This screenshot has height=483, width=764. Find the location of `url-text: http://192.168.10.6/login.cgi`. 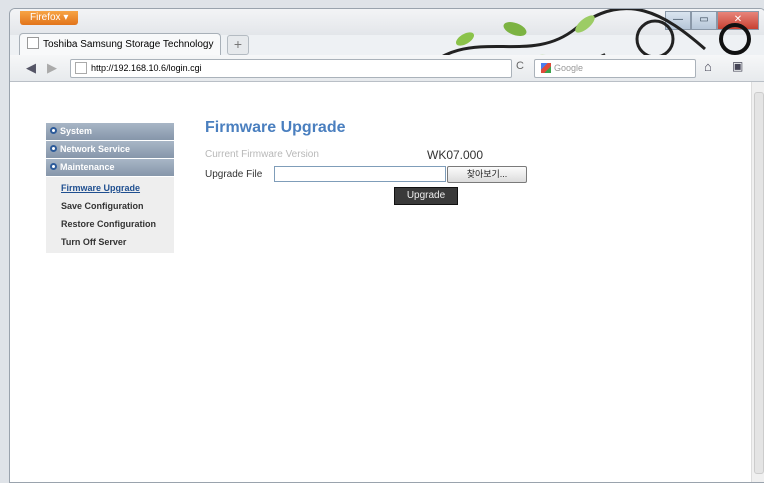

url-text: http://192.168.10.6/login.cgi is located at coordinates (146, 68).